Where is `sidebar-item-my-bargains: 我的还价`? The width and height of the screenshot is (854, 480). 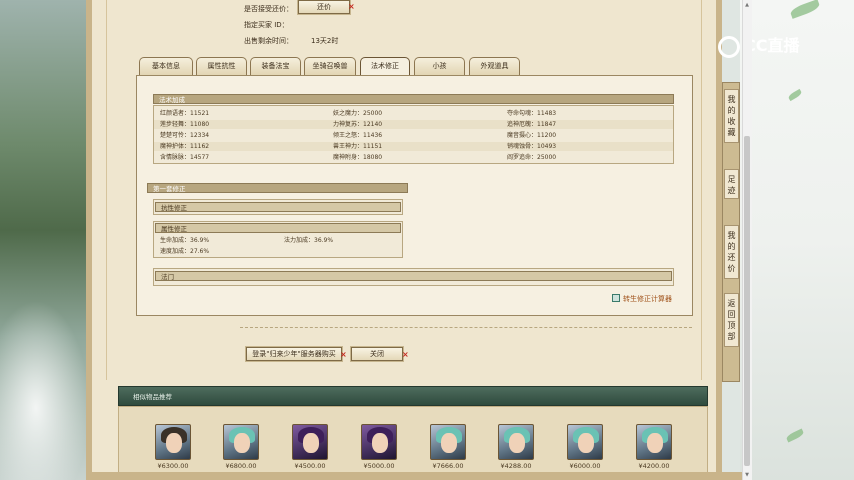
sidebar-item-my-bargains: 我的还价 is located at coordinates (731, 252).